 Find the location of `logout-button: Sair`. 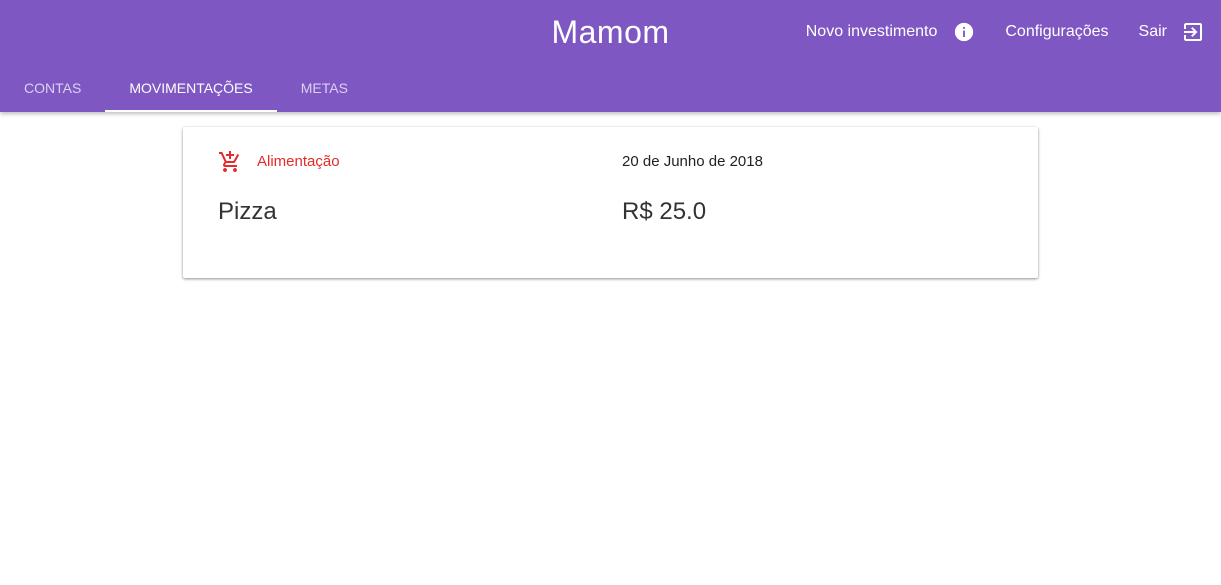

logout-button: Sair is located at coordinates (1172, 32).